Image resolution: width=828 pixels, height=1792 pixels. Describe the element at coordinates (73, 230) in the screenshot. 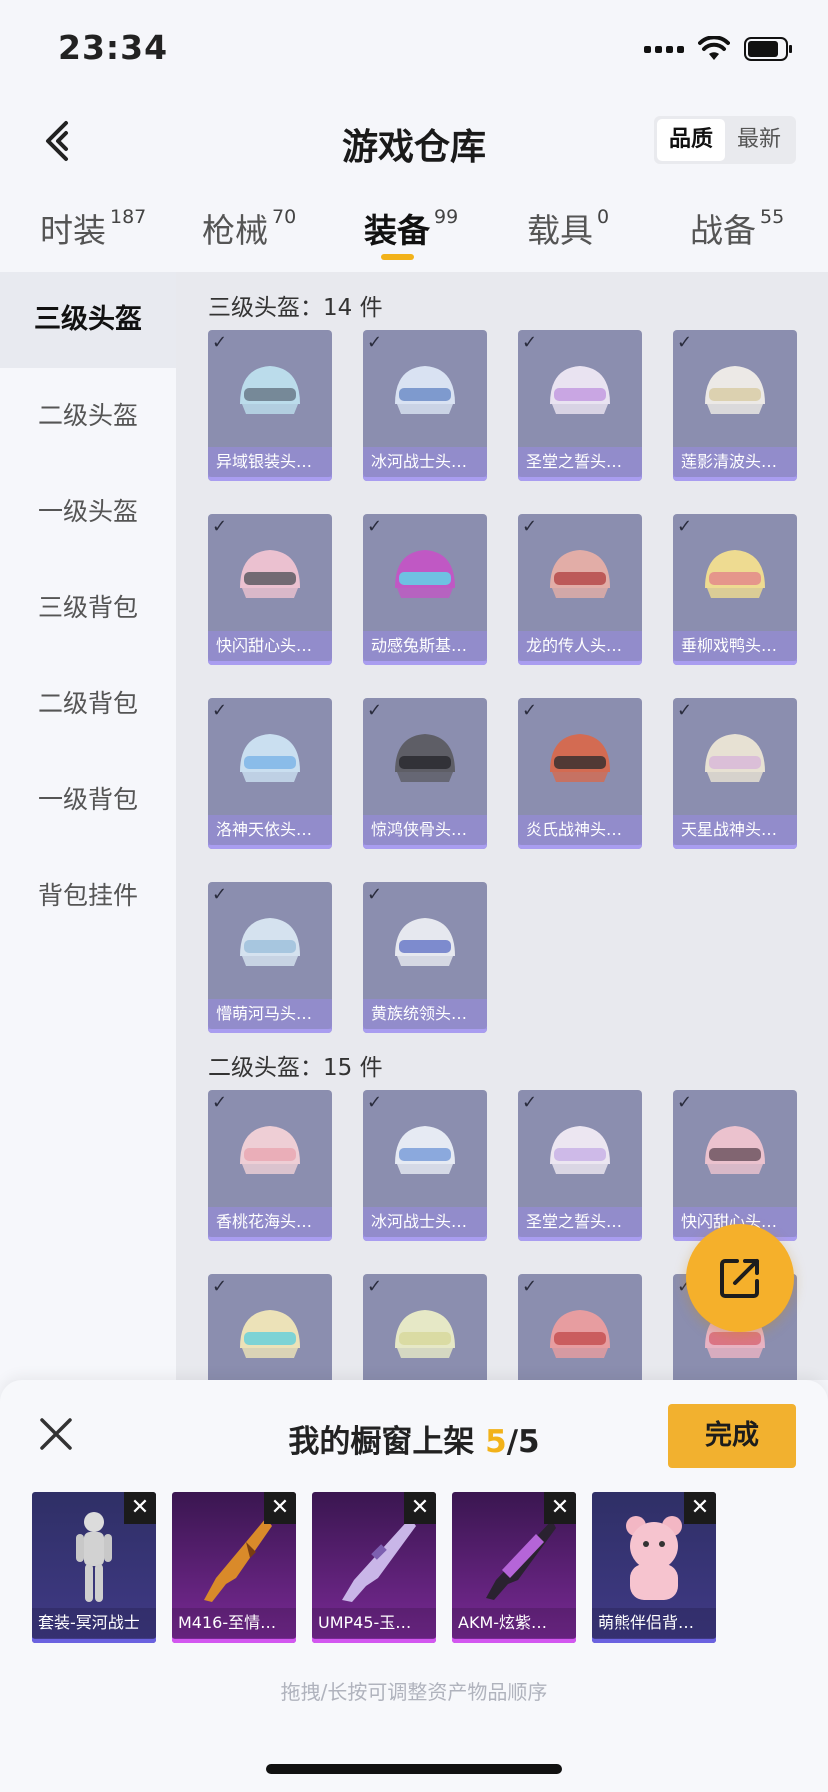

I see `tab-label: 时装` at that location.